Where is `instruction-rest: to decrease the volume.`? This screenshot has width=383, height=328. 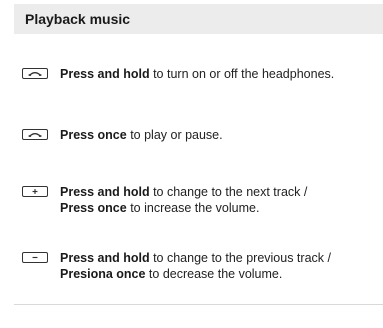
instruction-rest: to decrease the volume. is located at coordinates (214, 274).